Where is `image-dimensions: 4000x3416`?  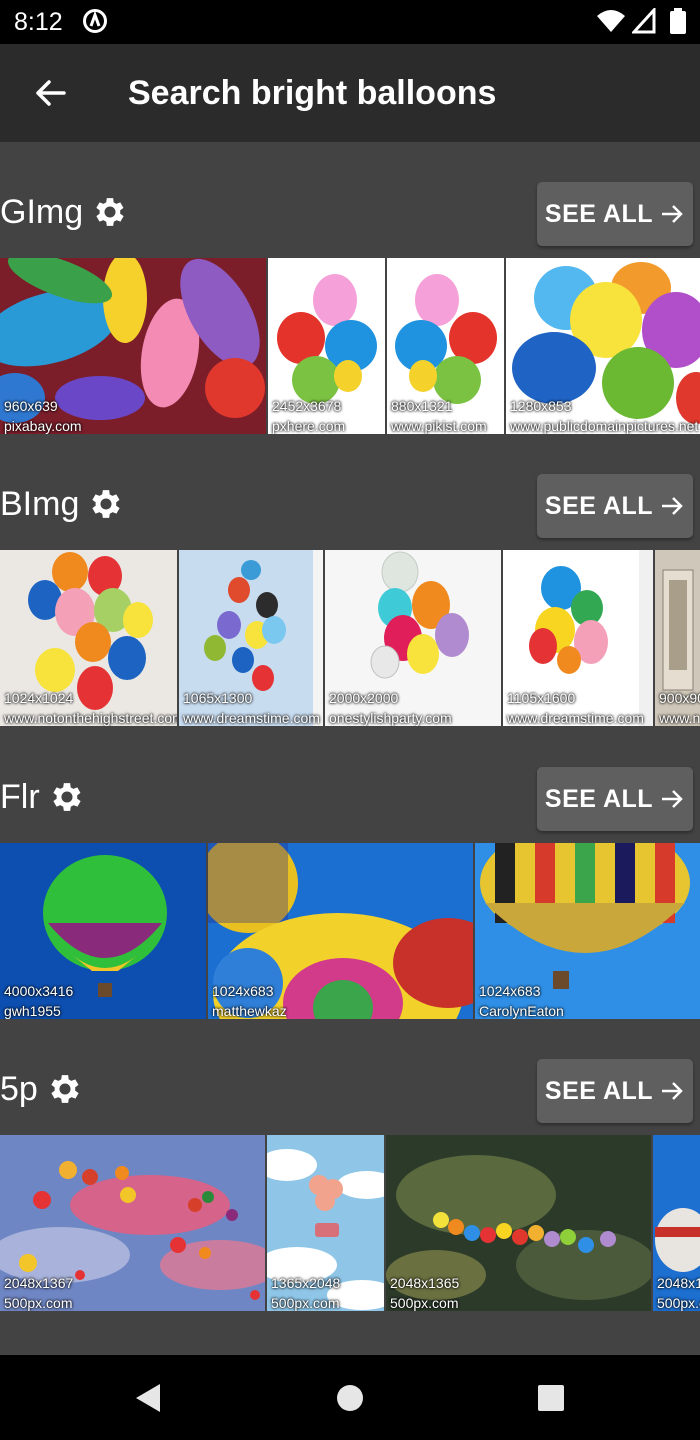
image-dimensions: 4000x3416 is located at coordinates (39, 991).